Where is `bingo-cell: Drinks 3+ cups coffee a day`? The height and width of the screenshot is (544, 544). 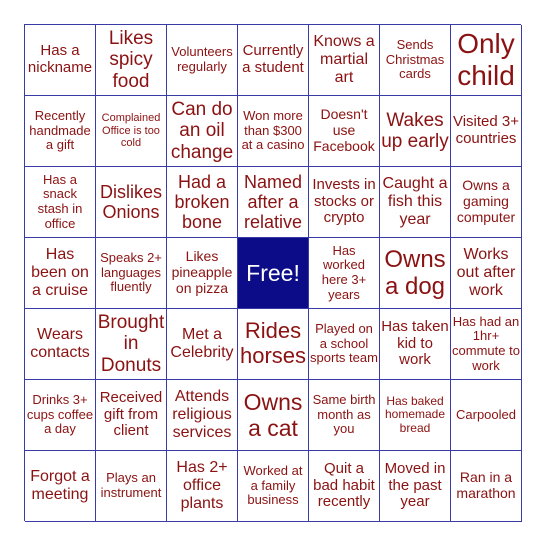 bingo-cell: Drinks 3+ cups coffee a day is located at coordinates (60, 415).